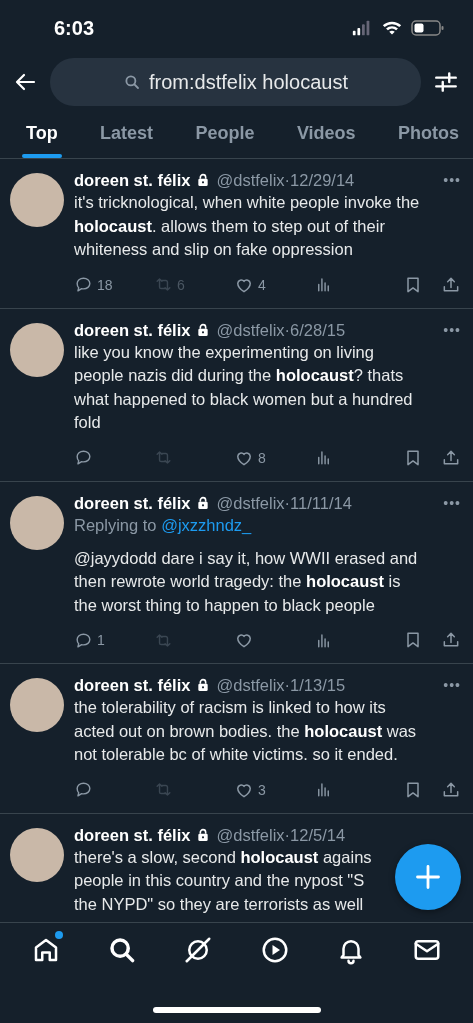 This screenshot has width=473, height=1023. Describe the element at coordinates (243, 399) in the screenshot. I see `tweet-text-line: what happened to black women but a hundred` at that location.